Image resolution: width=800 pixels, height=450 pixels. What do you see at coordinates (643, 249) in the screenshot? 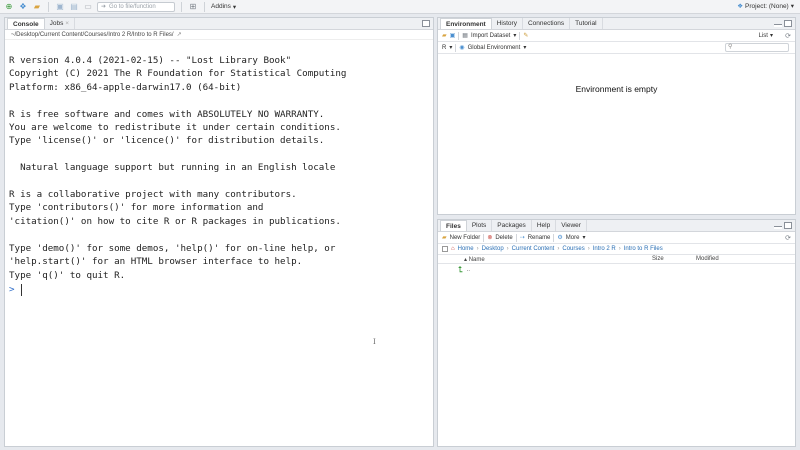
I see `breadcrumb-intro-to-r-files: Intro to R Files` at bounding box center [643, 249].